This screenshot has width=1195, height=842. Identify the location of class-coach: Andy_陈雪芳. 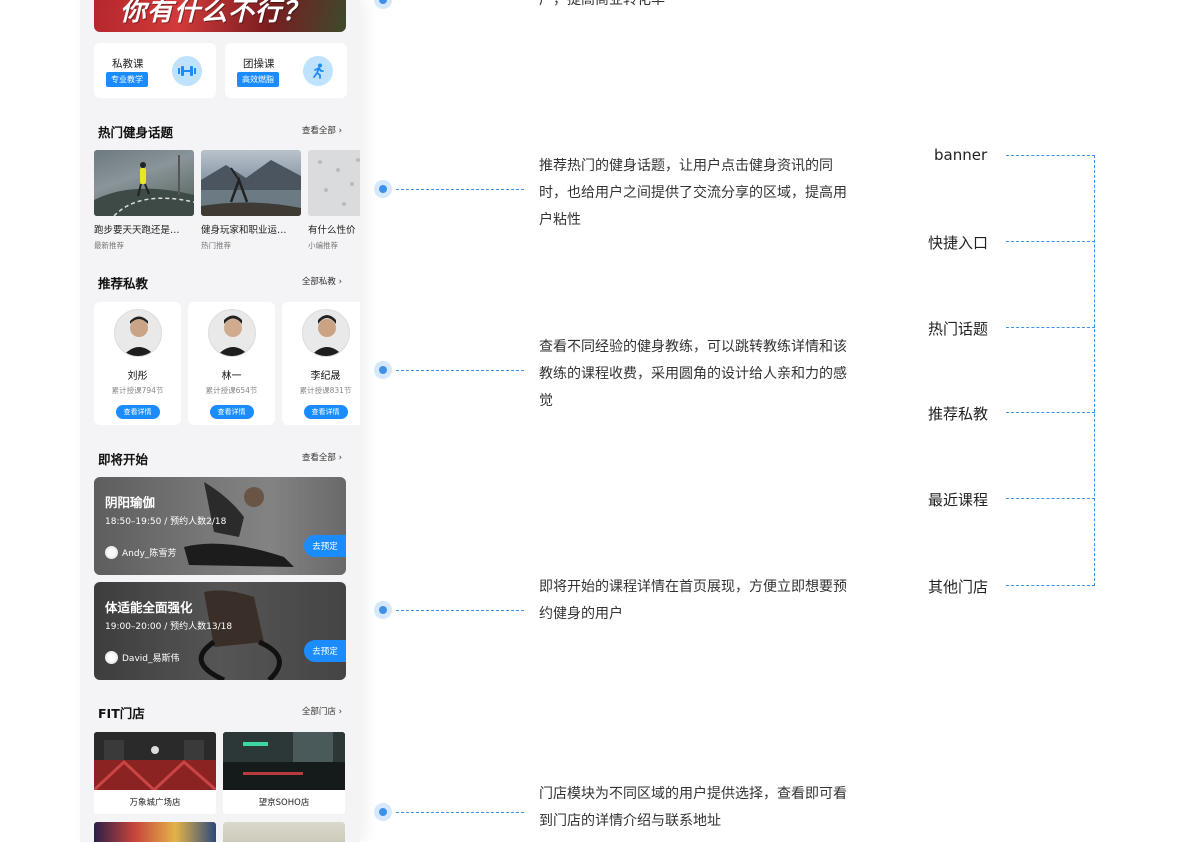
(140, 552).